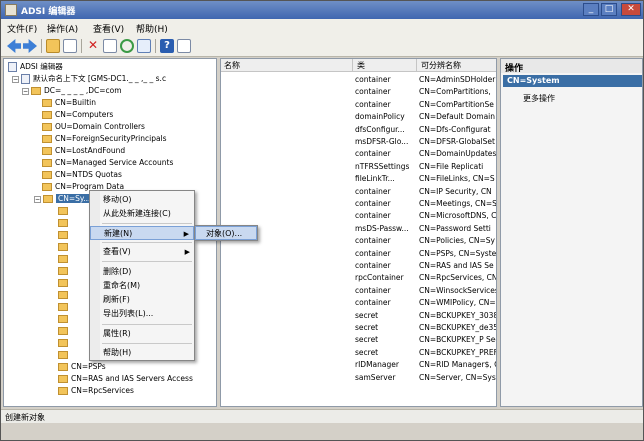 The width and height of the screenshot is (644, 441). What do you see at coordinates (35, 67) in the screenshot?
I see `tree-root: ADSI 编辑器` at bounding box center [35, 67].